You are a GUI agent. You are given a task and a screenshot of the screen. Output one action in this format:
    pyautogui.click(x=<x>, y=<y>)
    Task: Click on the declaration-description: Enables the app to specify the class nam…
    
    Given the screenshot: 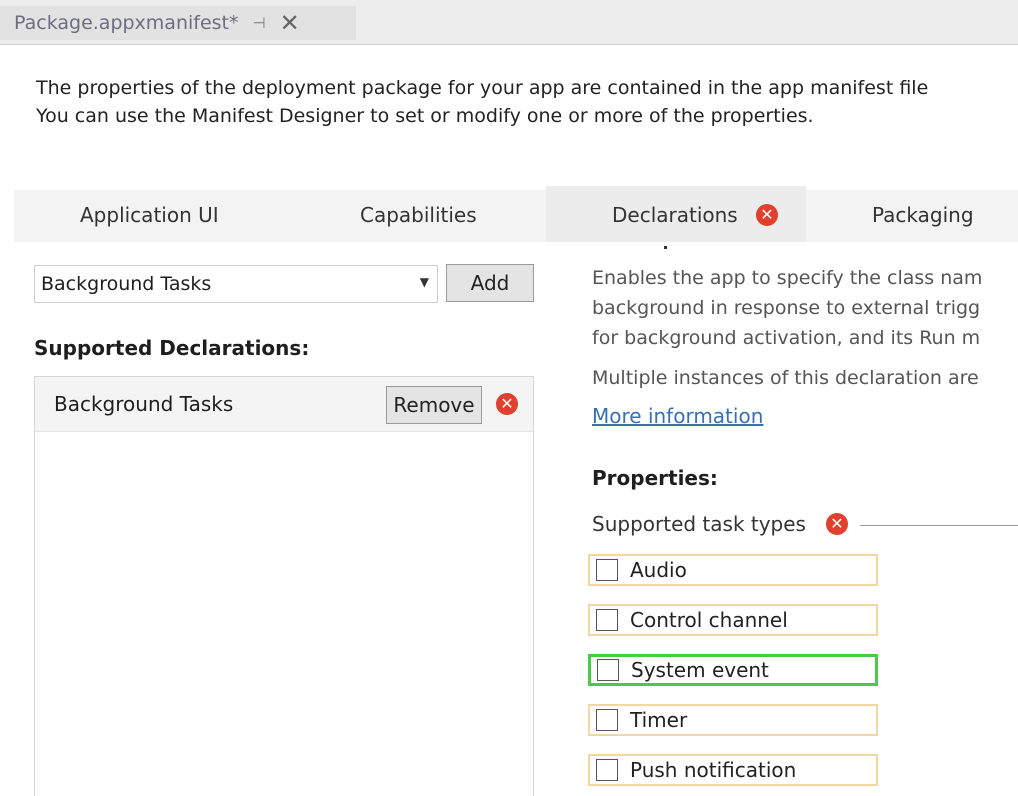 What is the action you would take?
    pyautogui.click(x=787, y=328)
    